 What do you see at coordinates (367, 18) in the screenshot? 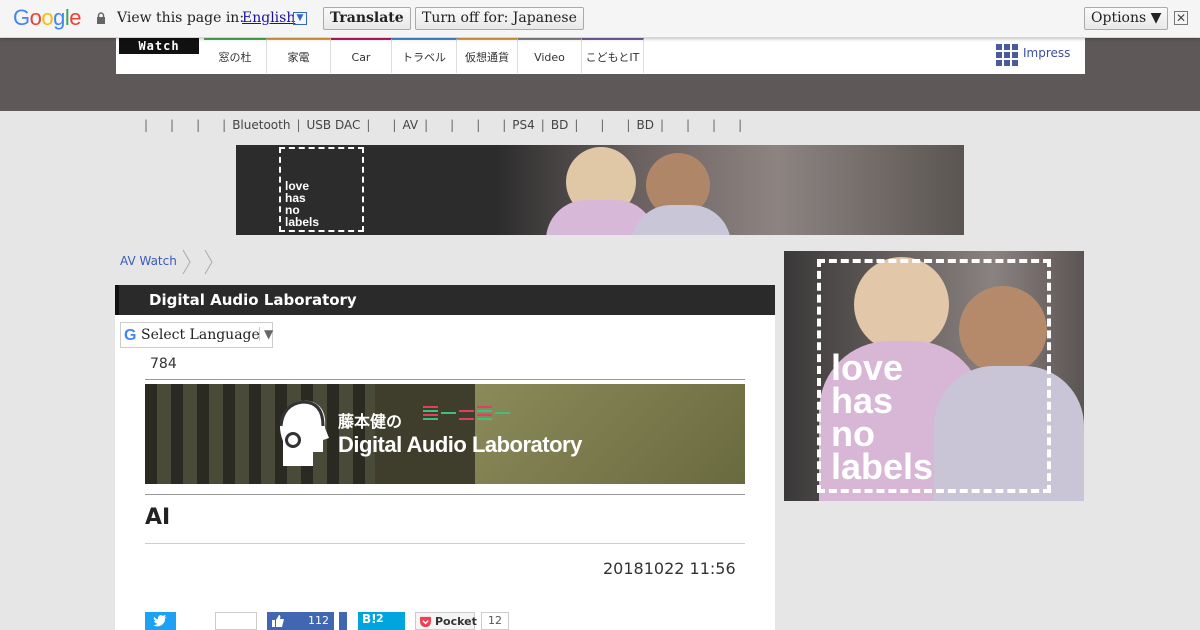
I see `translate-button: Translate` at bounding box center [367, 18].